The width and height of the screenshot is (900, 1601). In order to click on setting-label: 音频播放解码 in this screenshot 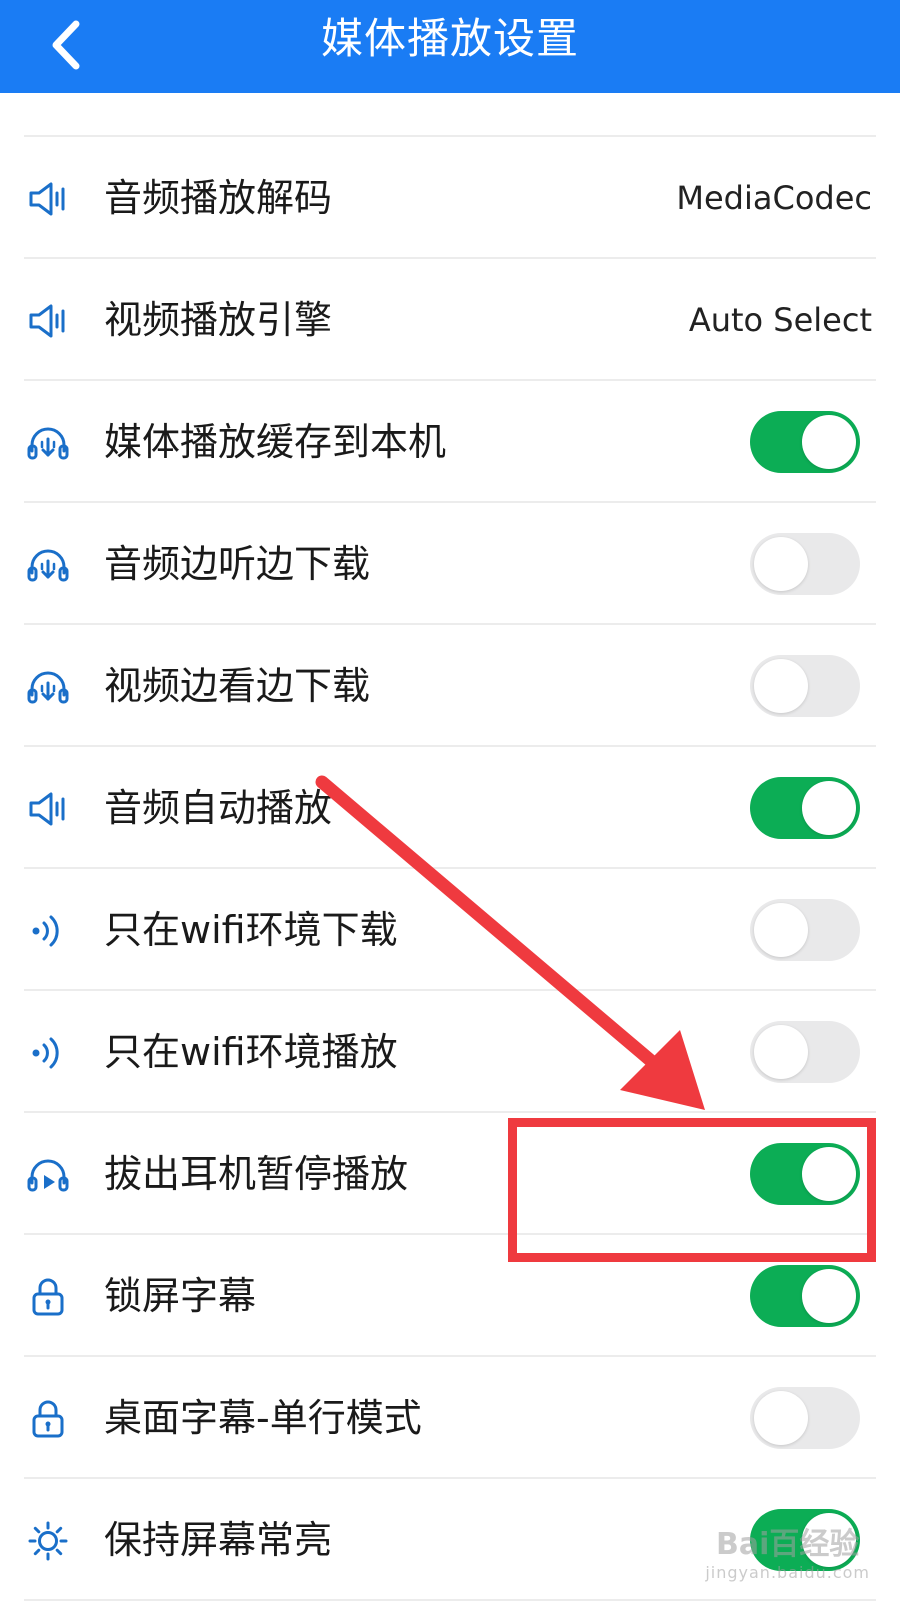, I will do `click(218, 198)`.